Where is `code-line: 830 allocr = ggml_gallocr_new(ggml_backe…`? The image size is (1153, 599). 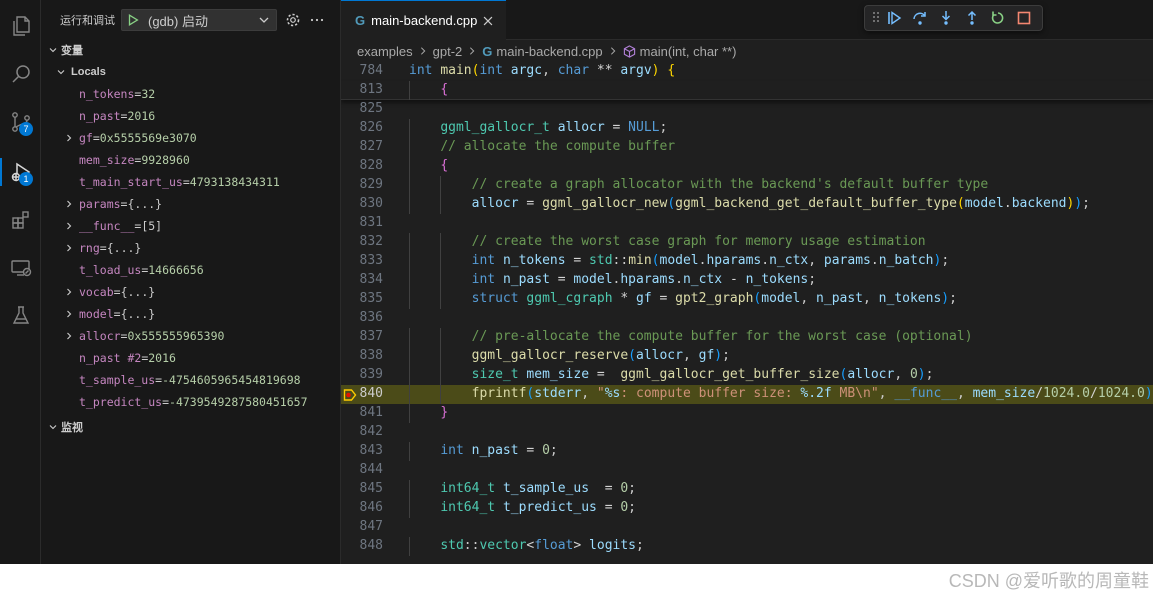 code-line: 830 allocr = ggml_gallocr_new(ggml_backe… is located at coordinates (747, 204).